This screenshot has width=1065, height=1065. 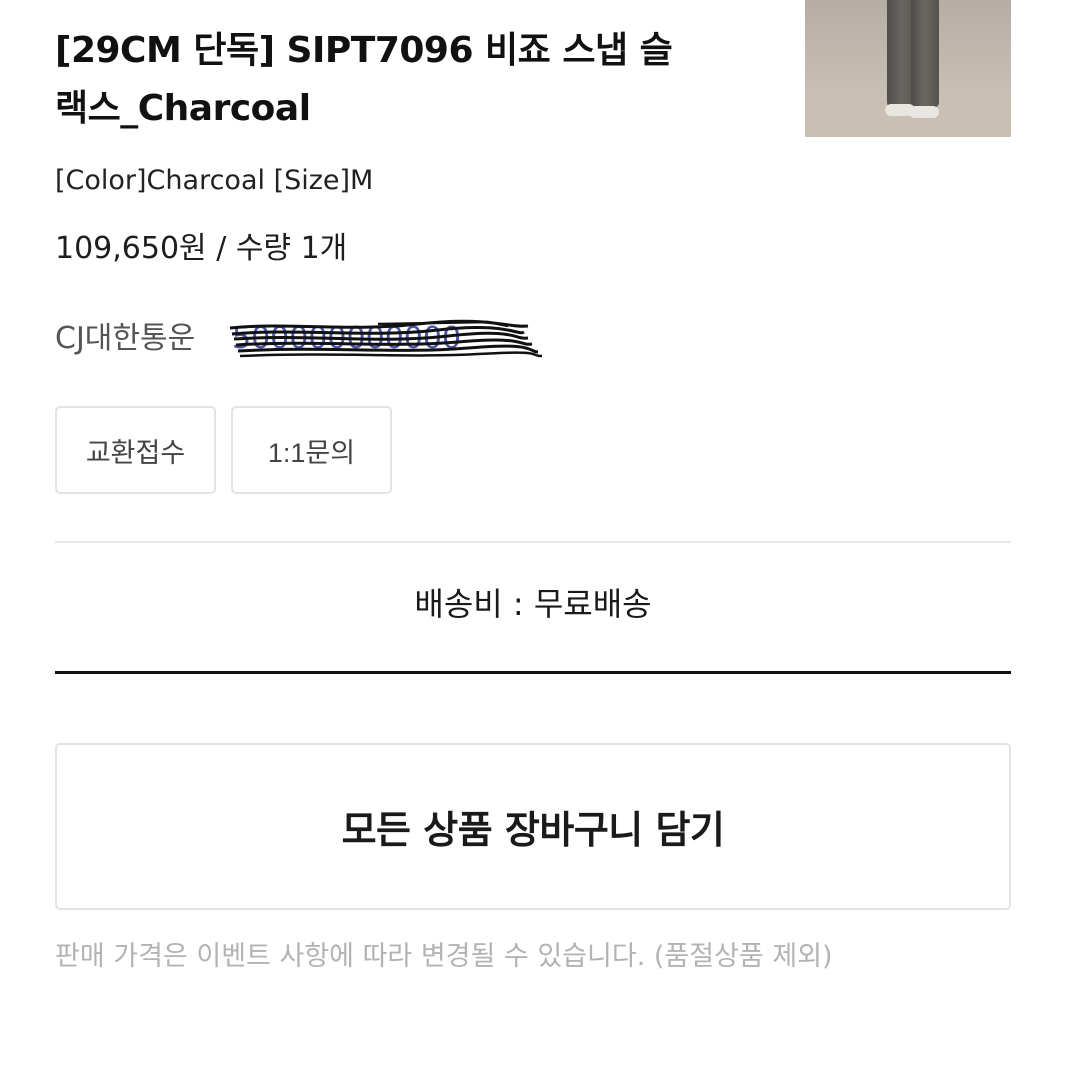 I want to click on product-option: [Color]Charcoal [Size]M, so click(x=214, y=180).